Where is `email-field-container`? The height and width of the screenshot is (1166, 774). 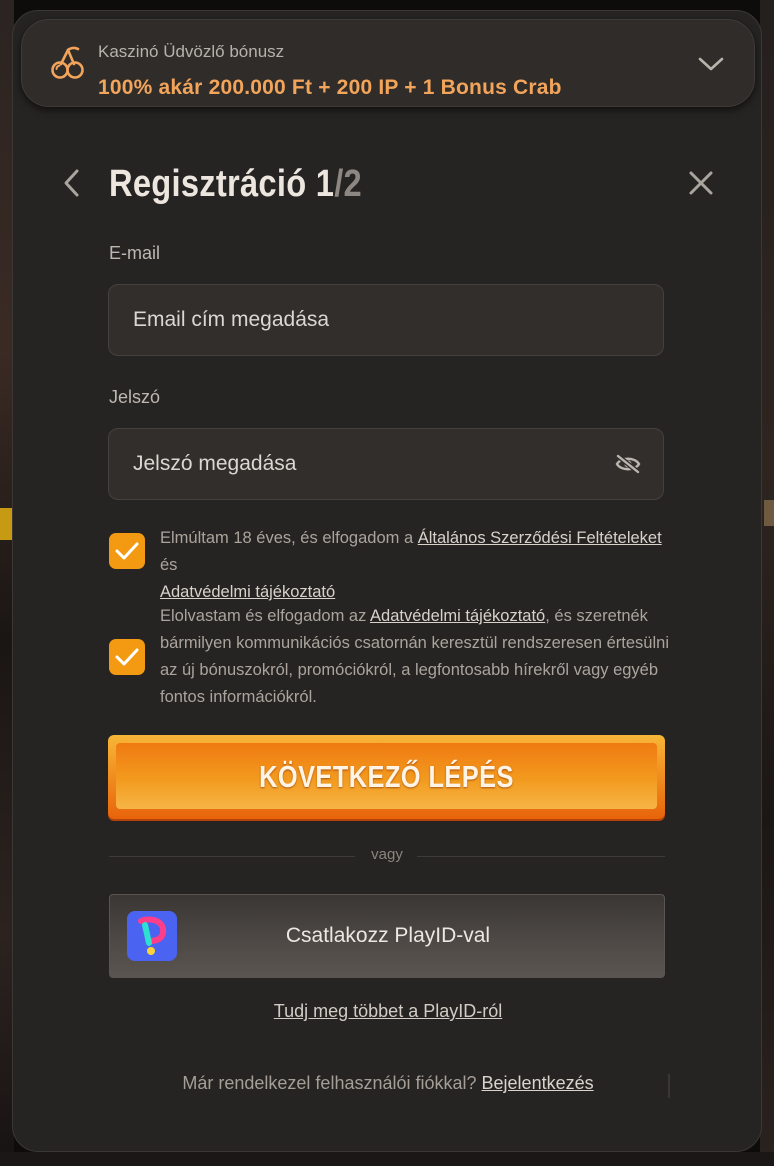
email-field-container is located at coordinates (386, 320).